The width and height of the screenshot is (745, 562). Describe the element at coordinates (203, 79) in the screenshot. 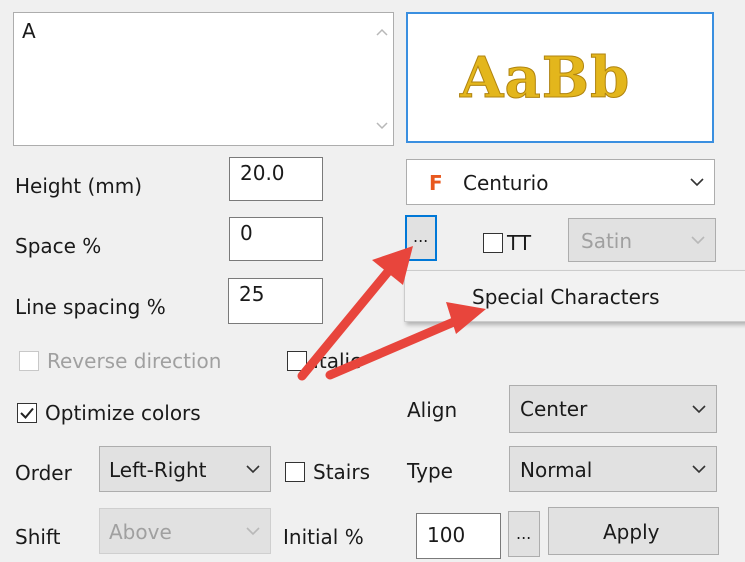

I see `text-input-area: A` at that location.